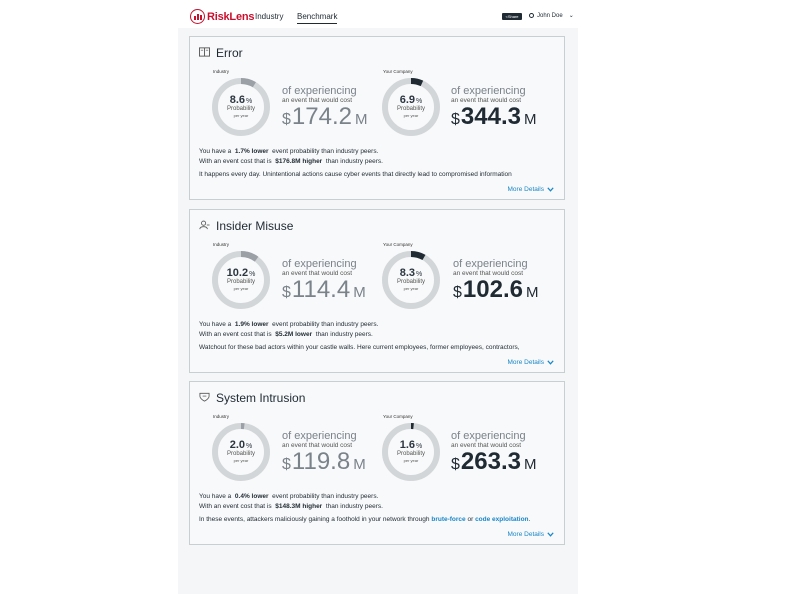 The width and height of the screenshot is (790, 594). I want to click on description-end: ., so click(529, 519).